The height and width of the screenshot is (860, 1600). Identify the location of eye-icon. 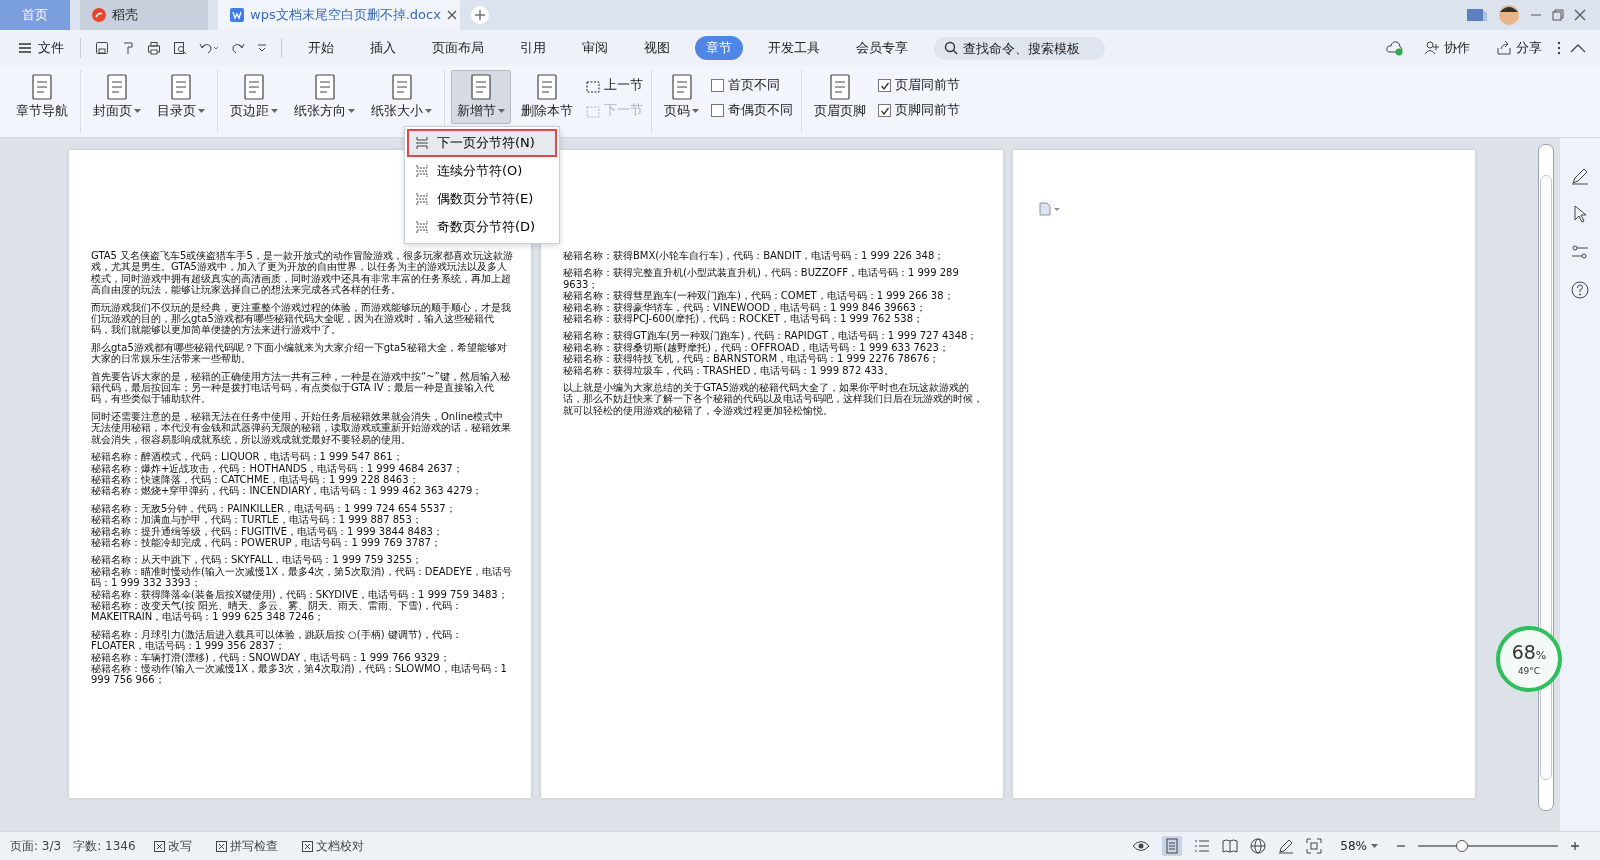
(1141, 846).